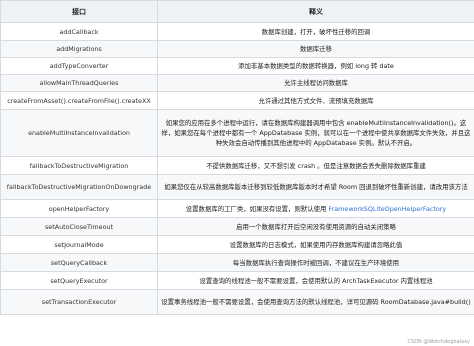 The width and height of the screenshot is (474, 346). I want to click on interface-description: 添加非基本数据类型的数据转换器，例如 long 转 date, so click(315, 66).